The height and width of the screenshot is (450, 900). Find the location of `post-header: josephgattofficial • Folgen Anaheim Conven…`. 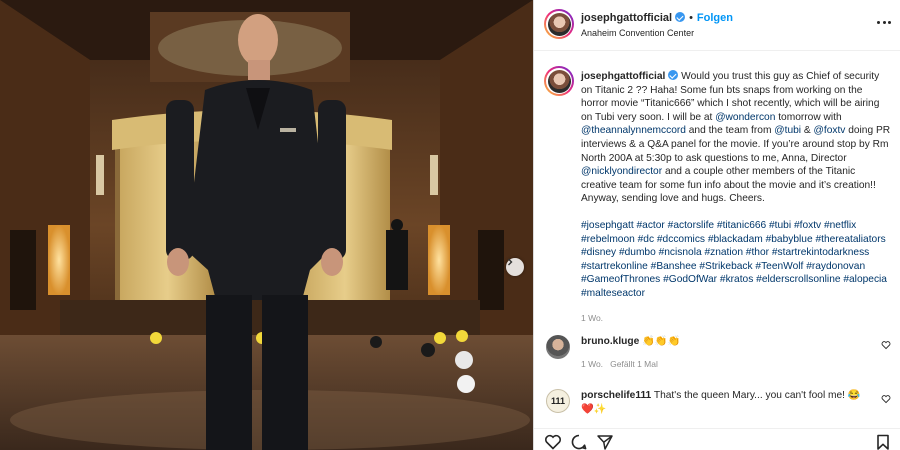

post-header: josephgattofficial • Folgen Anaheim Conven… is located at coordinates (717, 25).